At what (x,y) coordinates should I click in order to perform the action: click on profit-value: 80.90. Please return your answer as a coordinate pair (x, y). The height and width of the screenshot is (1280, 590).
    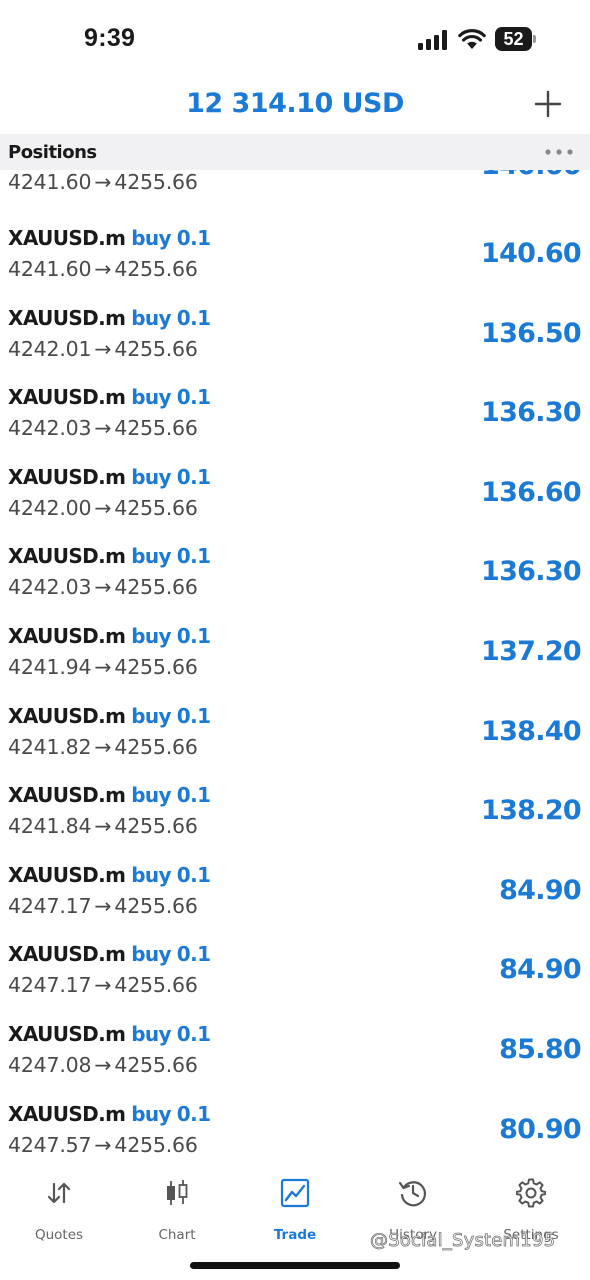
    Looking at the image, I should click on (540, 1129).